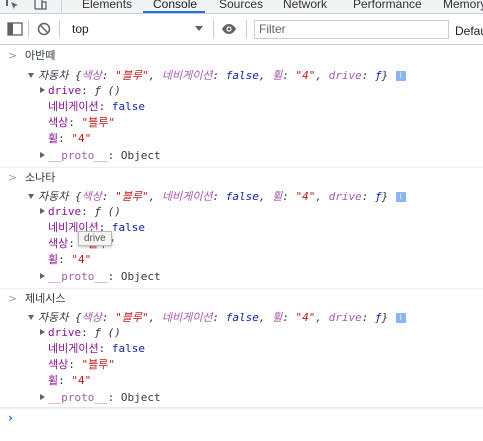 The width and height of the screenshot is (483, 441). What do you see at coordinates (349, 29) in the screenshot?
I see `filter-input` at bounding box center [349, 29].